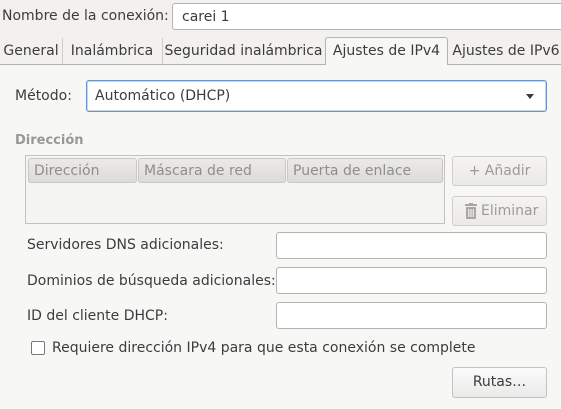 Image resolution: width=561 pixels, height=409 pixels. What do you see at coordinates (31, 51) in the screenshot?
I see `tab-general: General` at bounding box center [31, 51].